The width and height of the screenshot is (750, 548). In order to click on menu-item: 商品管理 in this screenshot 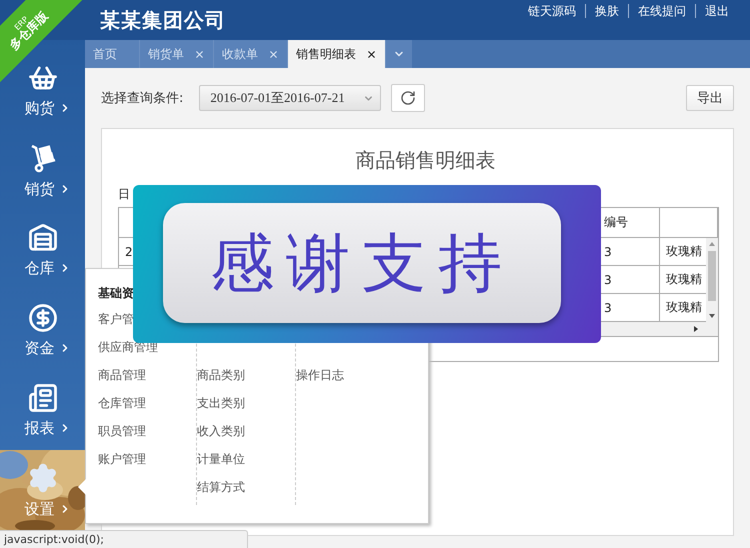, I will do `click(122, 379)`.